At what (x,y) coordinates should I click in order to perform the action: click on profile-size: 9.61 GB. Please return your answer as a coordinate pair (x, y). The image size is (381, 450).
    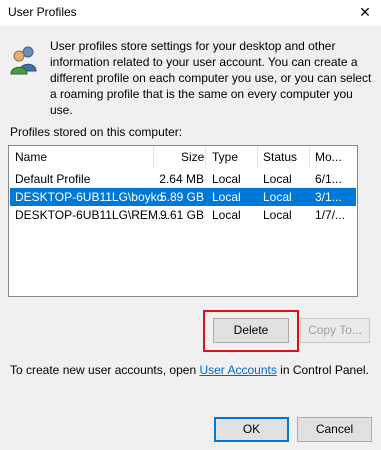
    Looking at the image, I should click on (181, 215).